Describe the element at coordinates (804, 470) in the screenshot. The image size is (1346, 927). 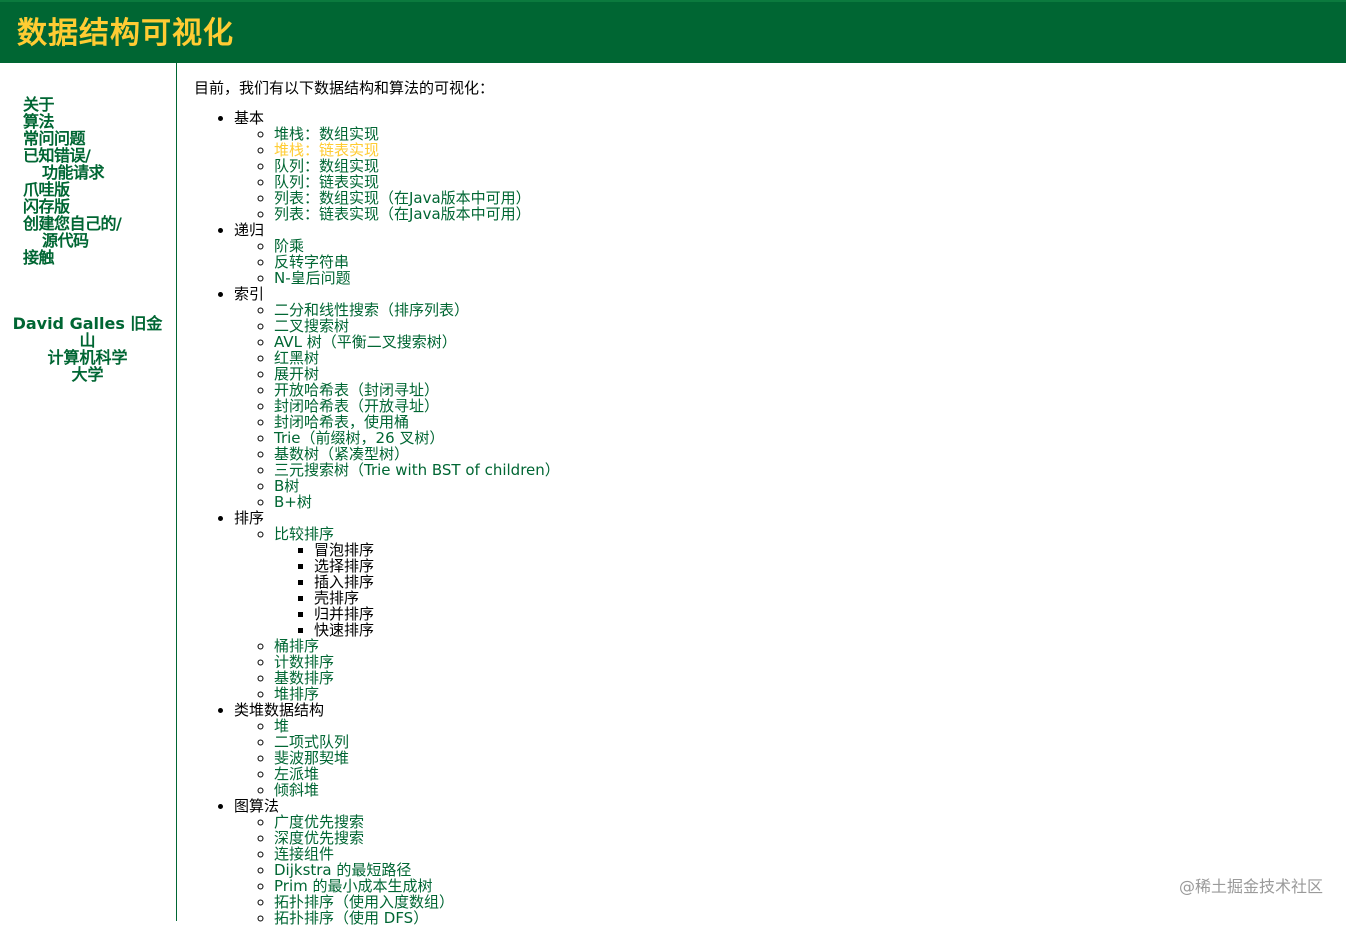
I see `algorithm-item: 三元搜索树（Trie with BST of children）` at that location.